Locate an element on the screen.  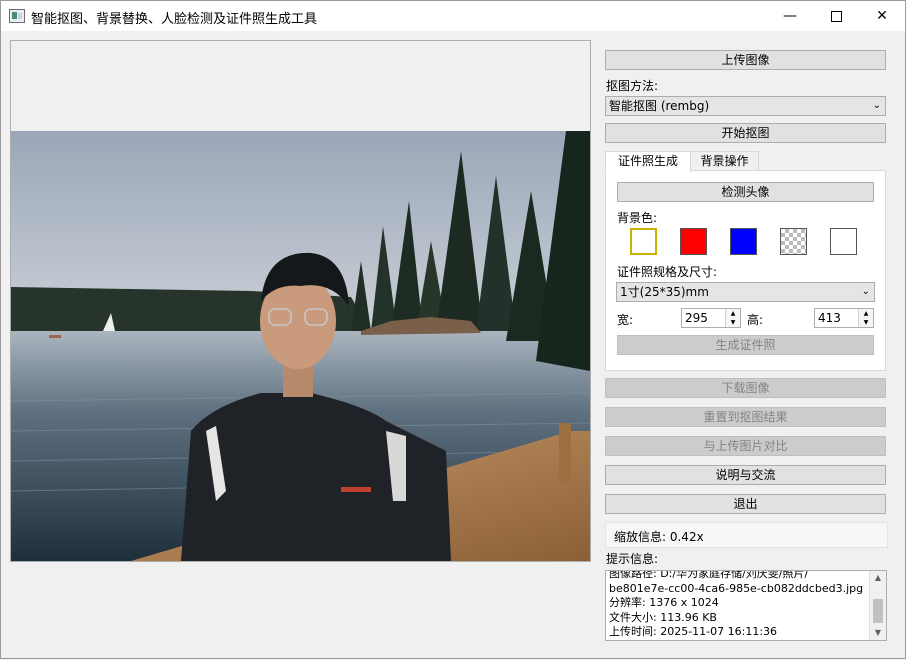
reset-matting-button: 重置到抠图结果 is located at coordinates (745, 417).